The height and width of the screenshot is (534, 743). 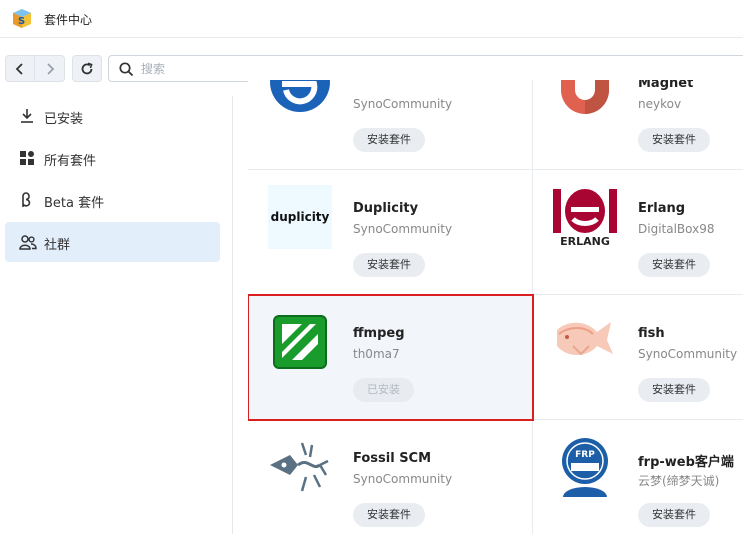 I want to click on magnet-icon, so click(x=585, y=97).